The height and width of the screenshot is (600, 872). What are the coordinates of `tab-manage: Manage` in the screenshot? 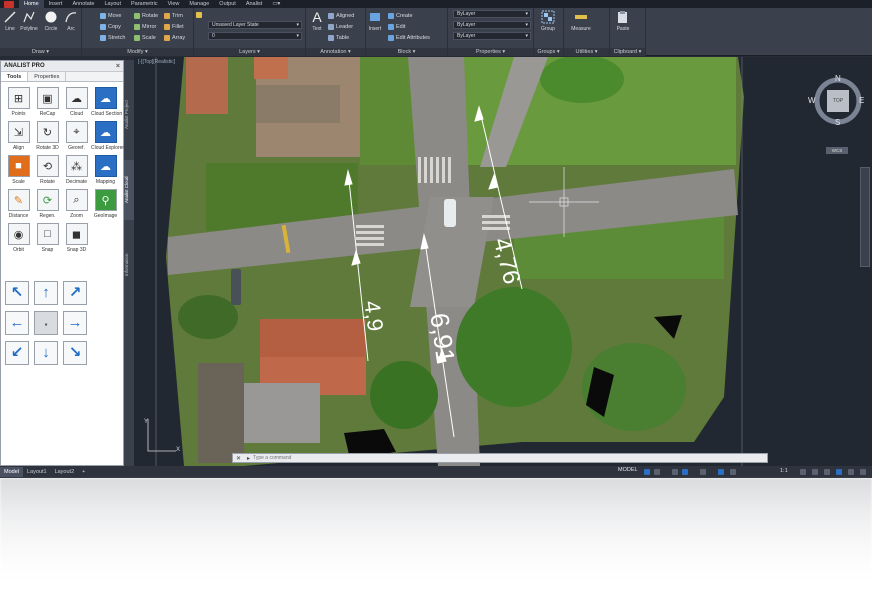 It's located at (199, 4).